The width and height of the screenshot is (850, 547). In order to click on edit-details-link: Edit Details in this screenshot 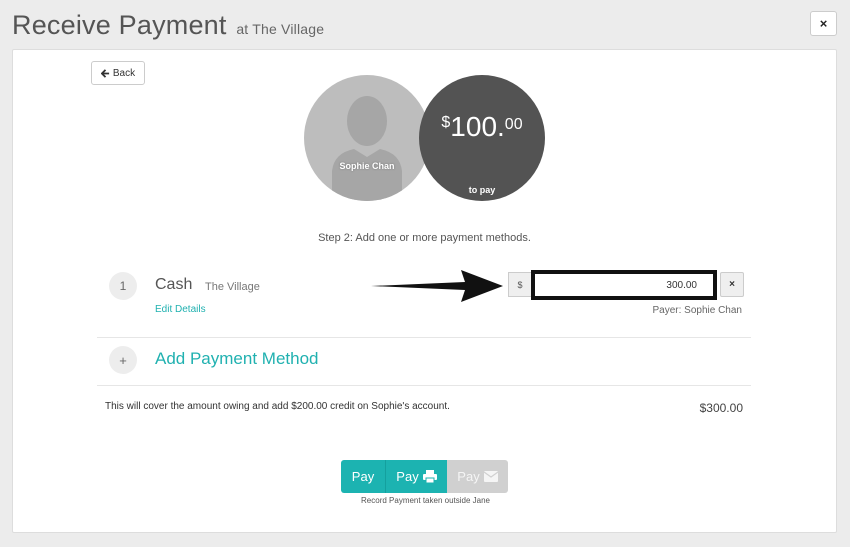, I will do `click(180, 309)`.